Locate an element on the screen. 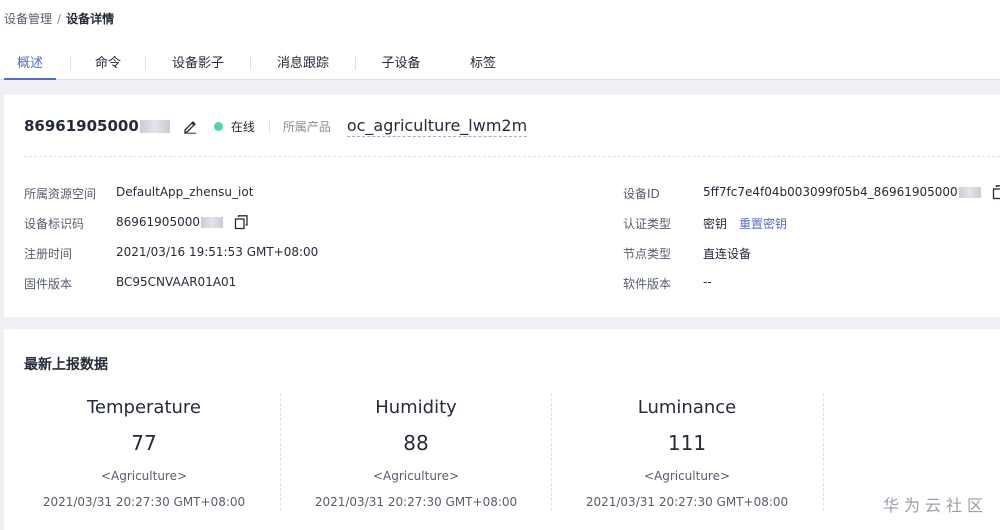  resource-space-label: 所属资源空间 is located at coordinates (60, 194).